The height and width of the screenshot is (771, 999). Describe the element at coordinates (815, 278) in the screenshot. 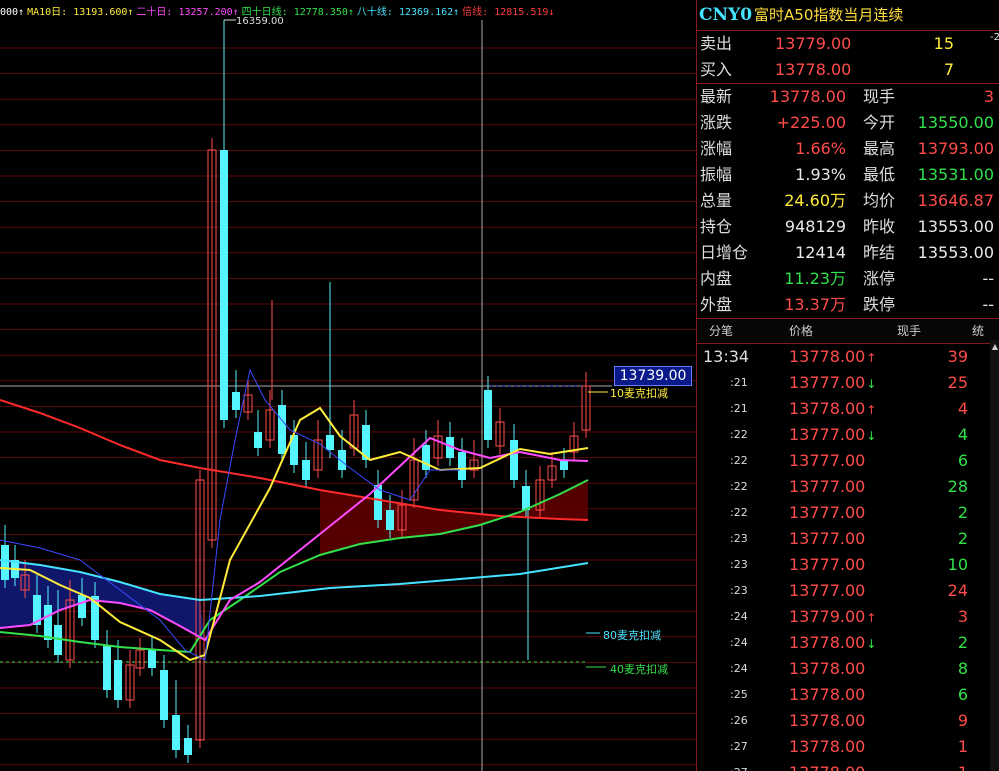

I see `stat-value: 11.23万` at that location.